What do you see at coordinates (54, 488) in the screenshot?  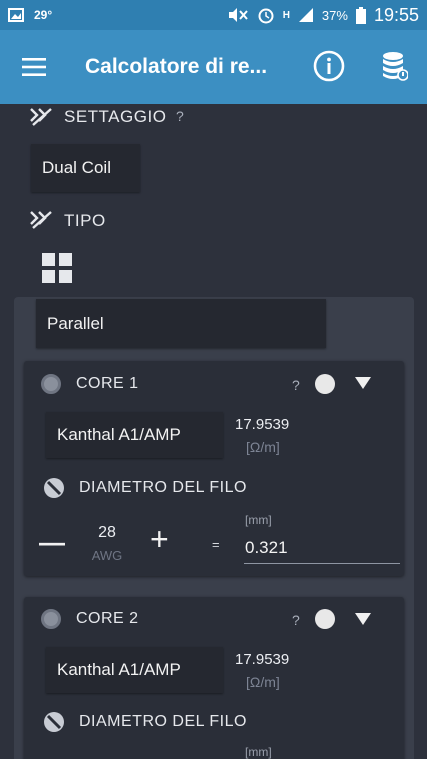 I see `core-1-diameter-icon` at bounding box center [54, 488].